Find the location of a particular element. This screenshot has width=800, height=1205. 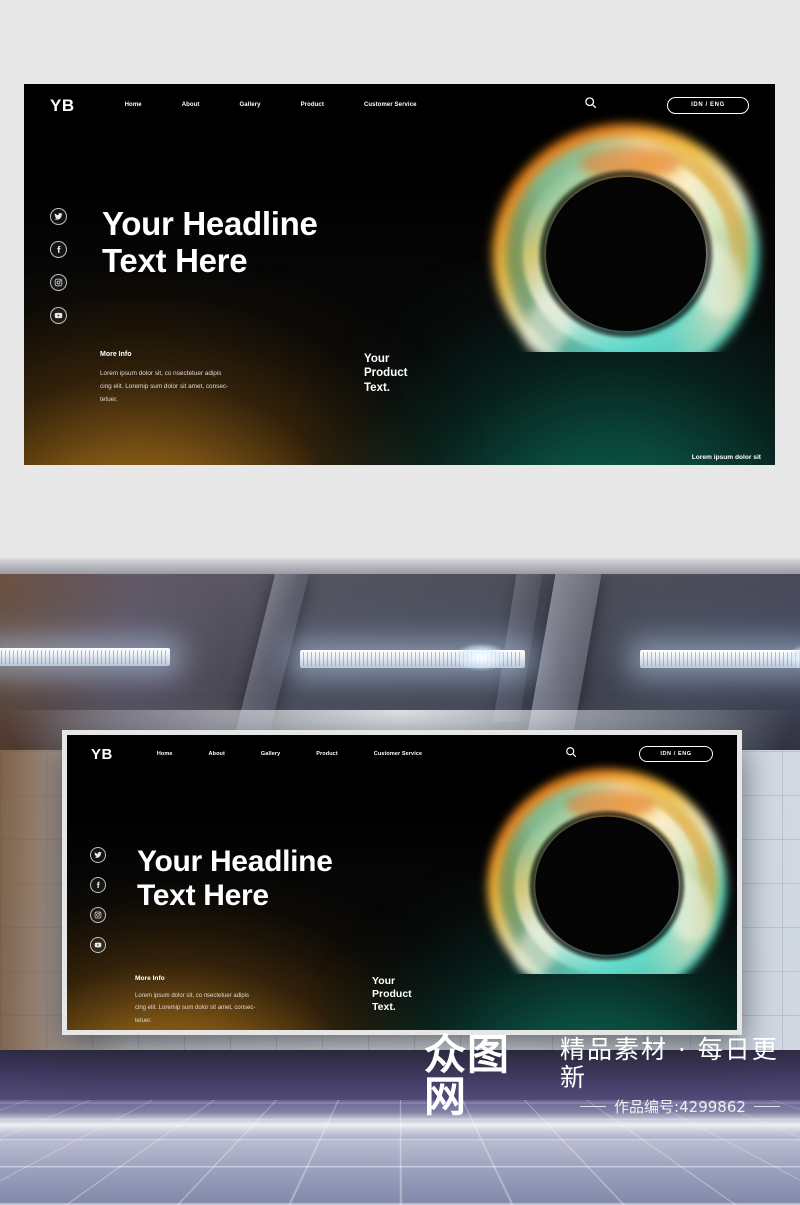

watermark: 众图网 精品素材 · 每日更新 作品编号:4299862 is located at coordinates (612, 1076).